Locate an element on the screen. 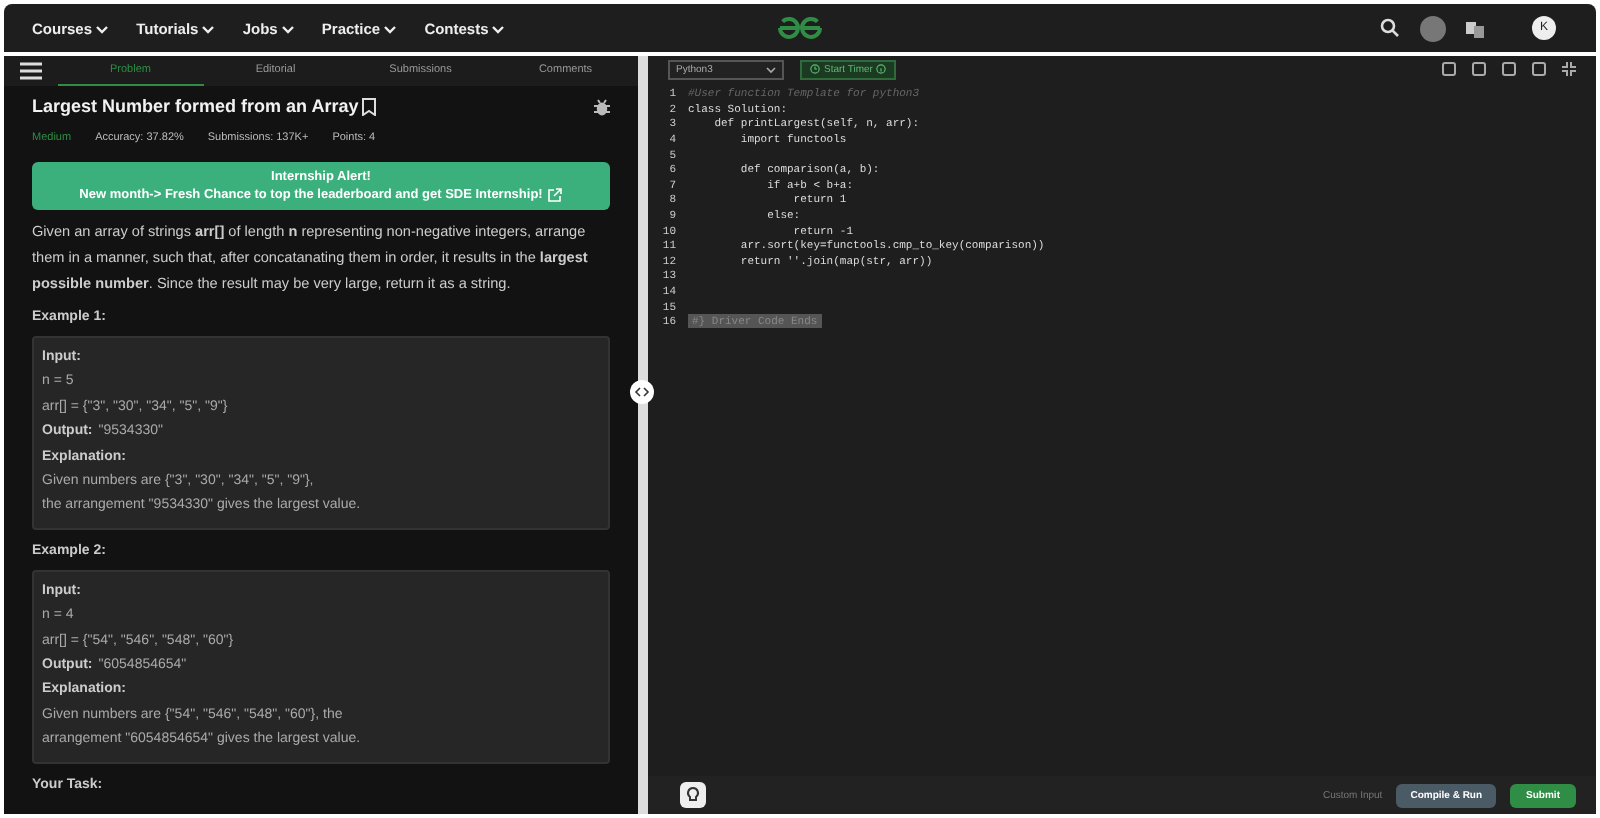 The height and width of the screenshot is (818, 1600). logo-icon is located at coordinates (800, 28).